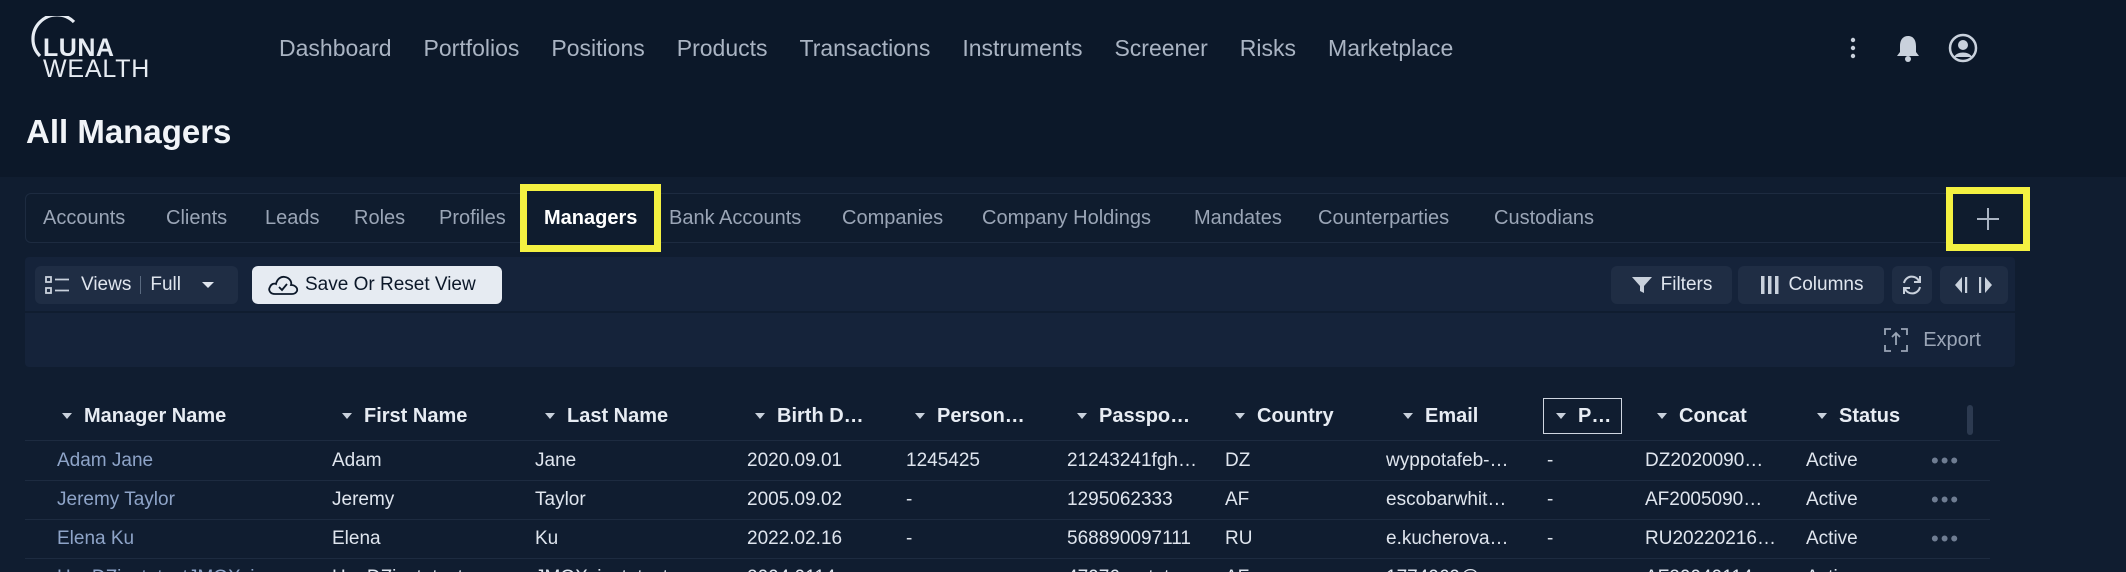  I want to click on export-bar: Export, so click(1020, 340).